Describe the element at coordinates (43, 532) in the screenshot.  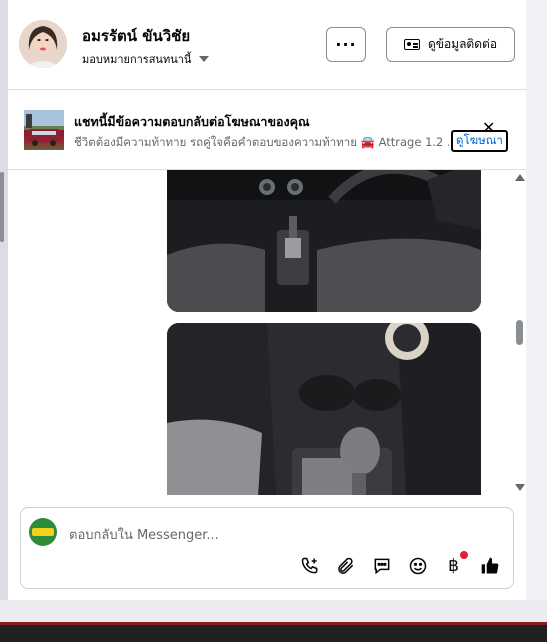
I see `page-avatar` at that location.